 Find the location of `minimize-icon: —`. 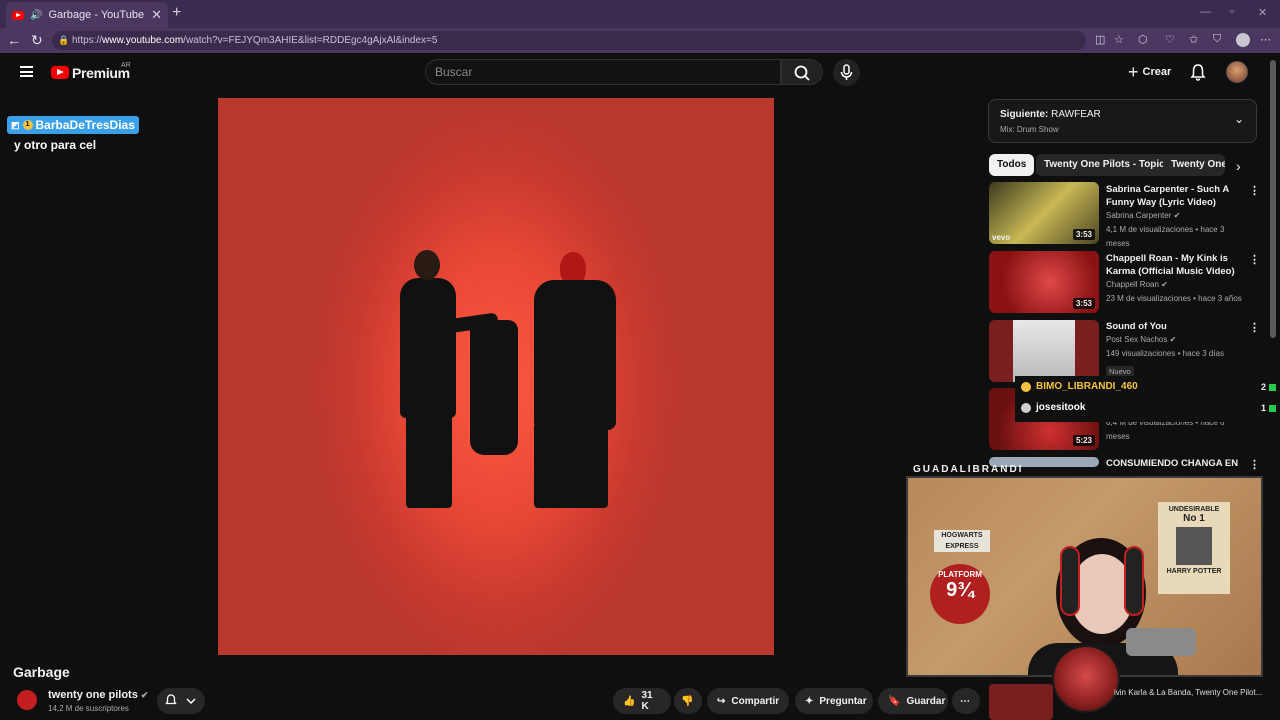

minimize-icon: — is located at coordinates (1205, 12).